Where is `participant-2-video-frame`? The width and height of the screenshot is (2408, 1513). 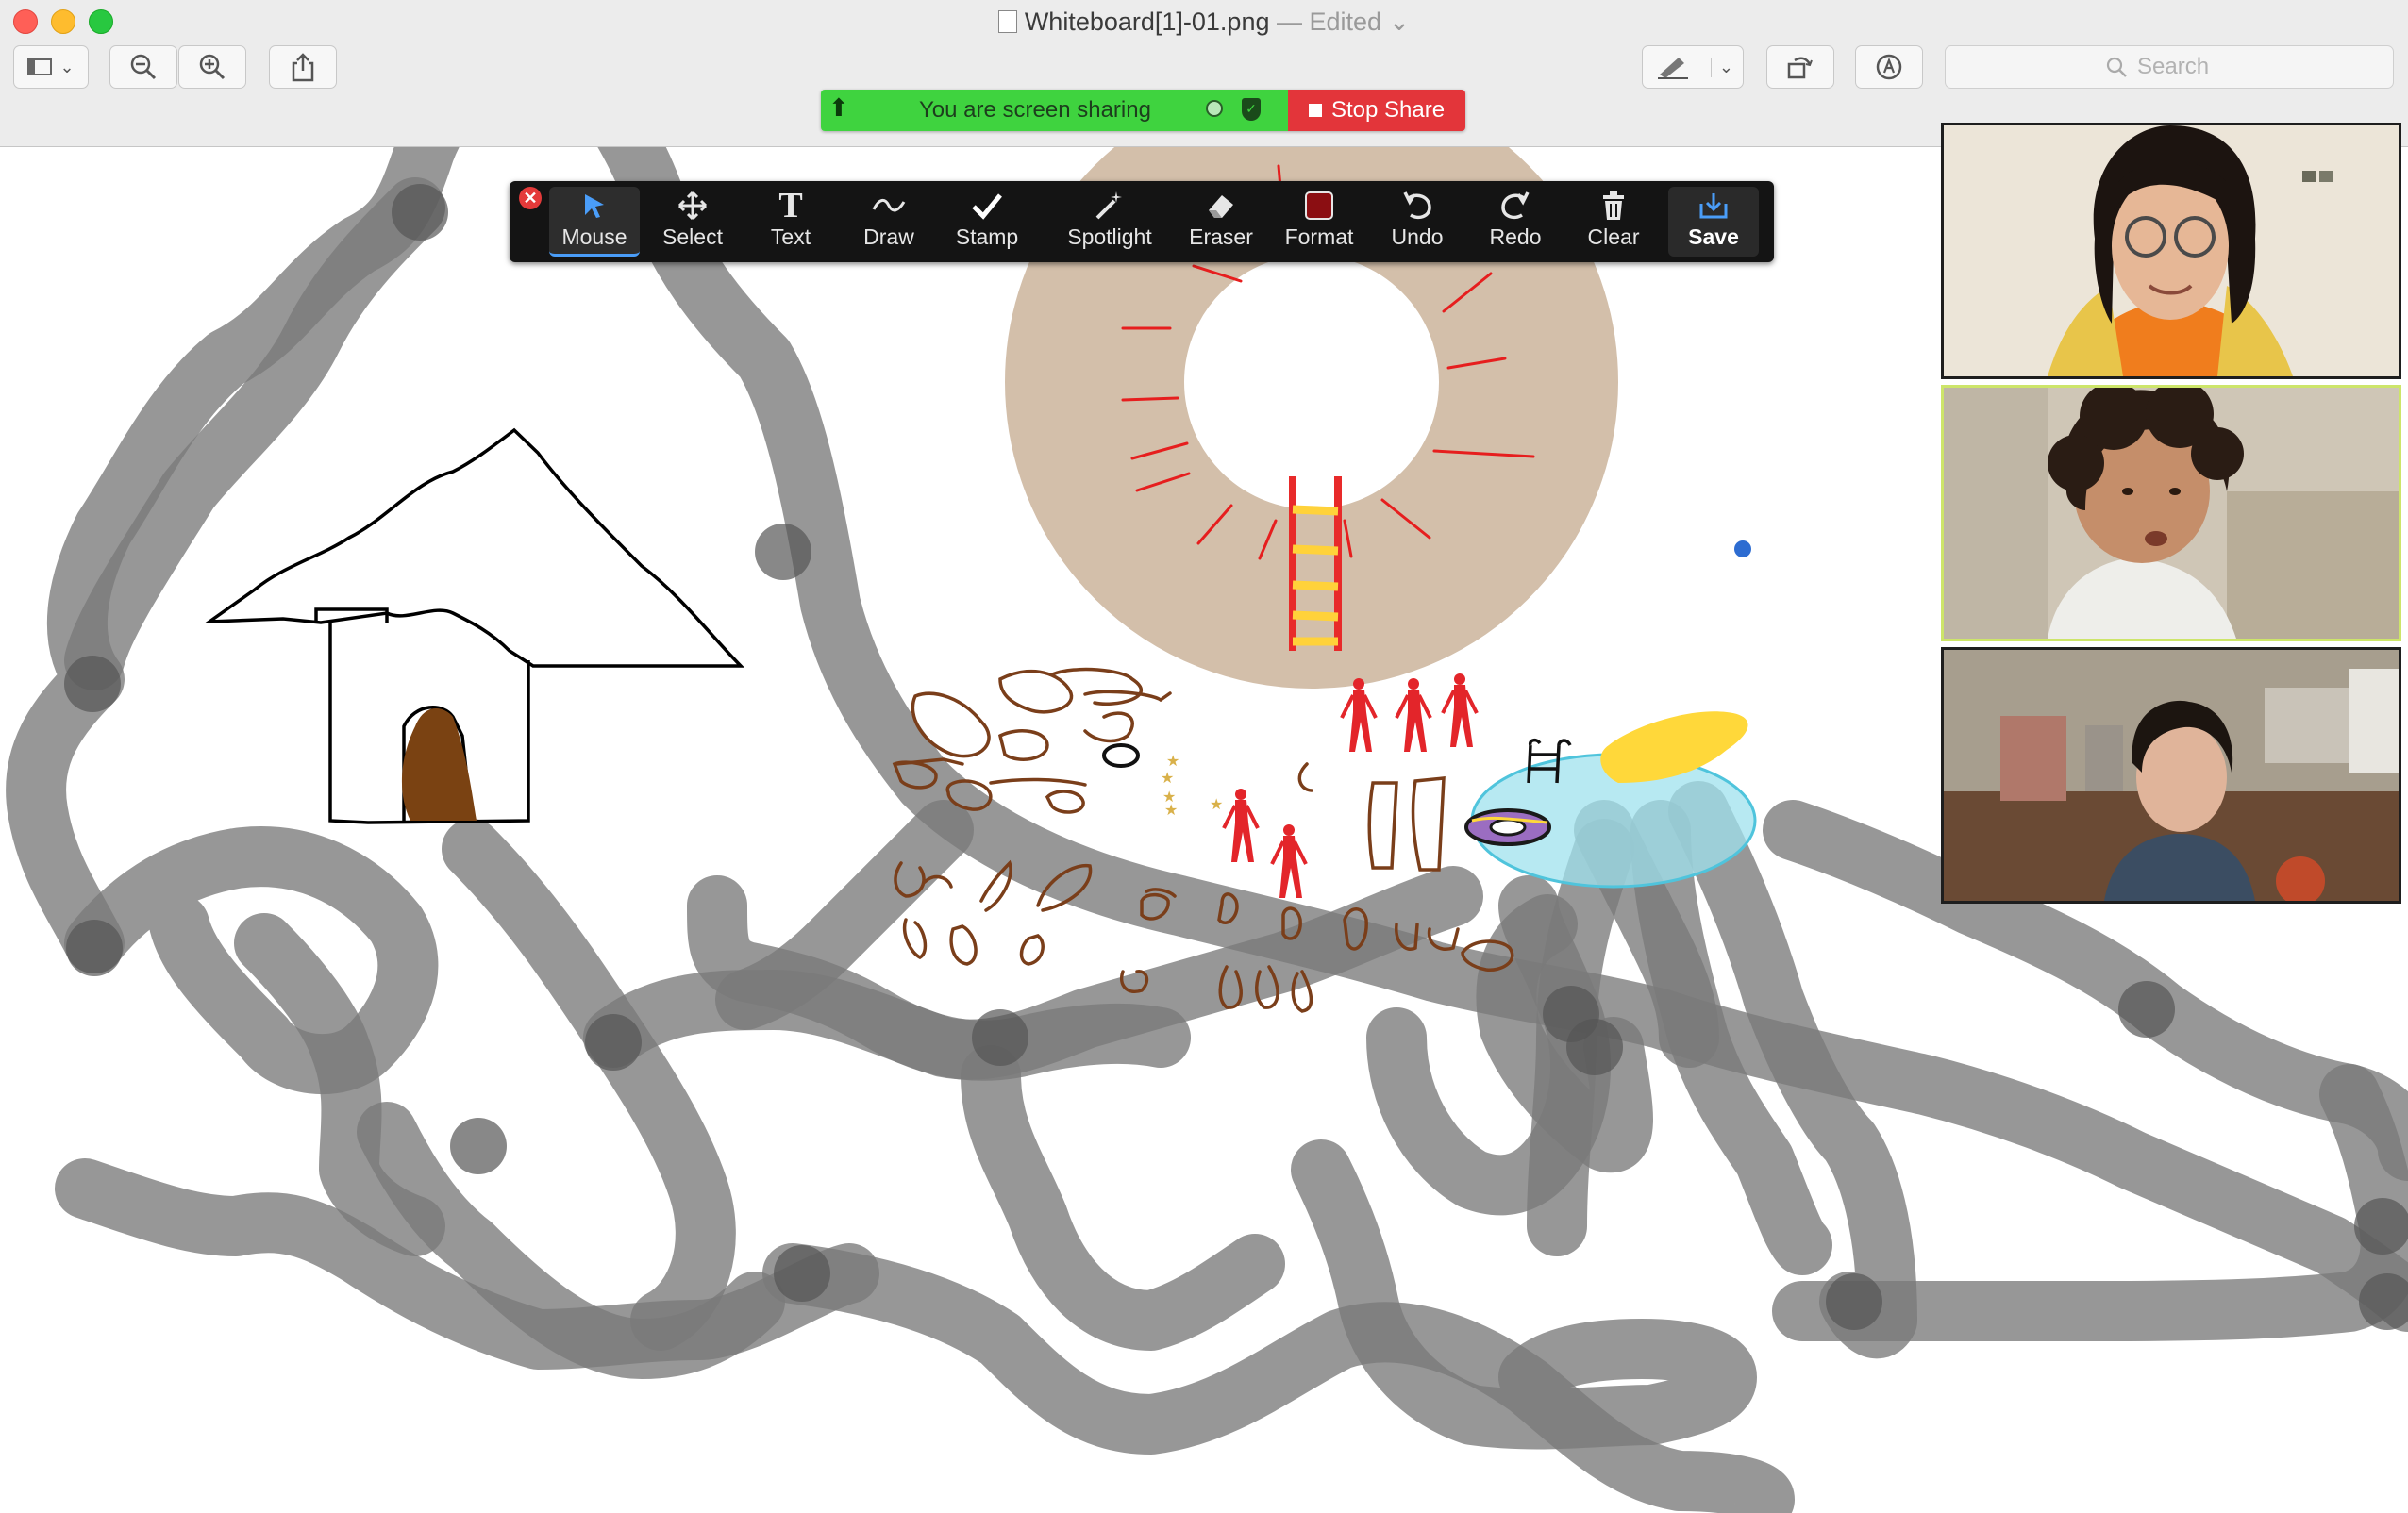
participant-2-video-frame is located at coordinates (2171, 513).